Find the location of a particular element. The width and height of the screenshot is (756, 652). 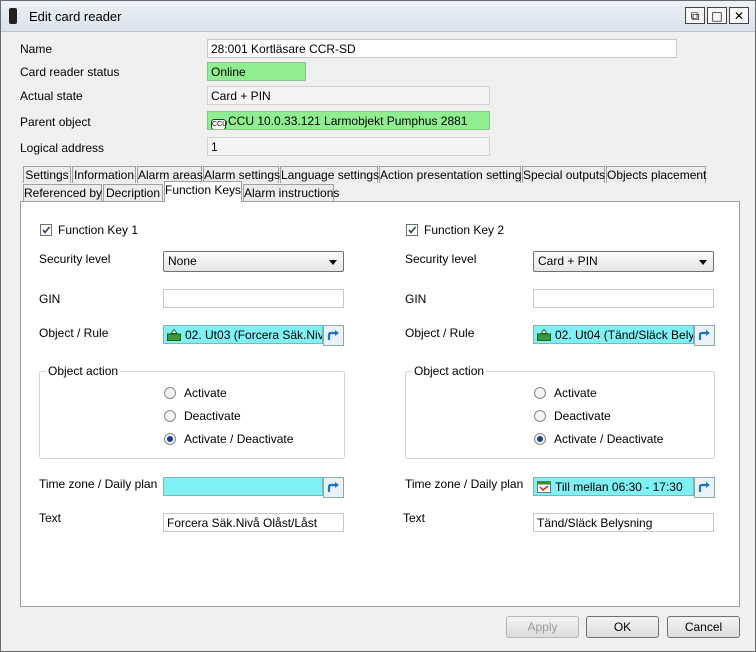

timezone-1-goto-button is located at coordinates (333, 487).